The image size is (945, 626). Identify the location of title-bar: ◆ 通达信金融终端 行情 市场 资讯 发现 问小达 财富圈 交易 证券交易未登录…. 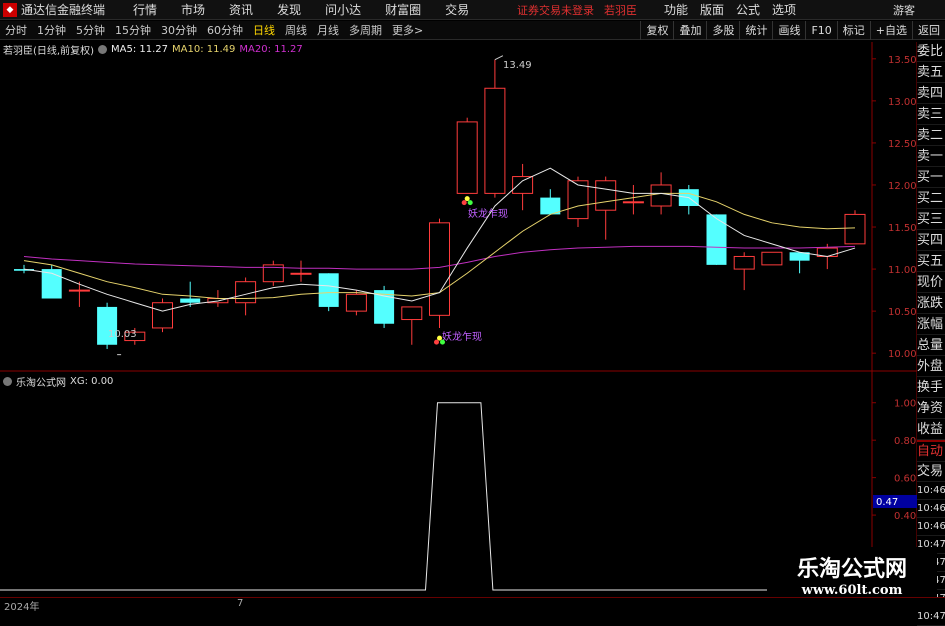
(472, 10).